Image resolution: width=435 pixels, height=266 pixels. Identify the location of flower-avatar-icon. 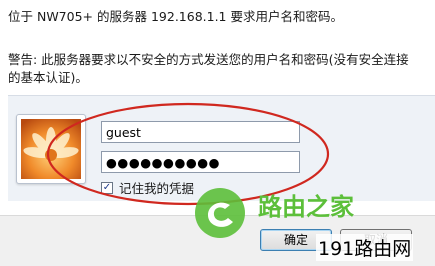
(51, 149).